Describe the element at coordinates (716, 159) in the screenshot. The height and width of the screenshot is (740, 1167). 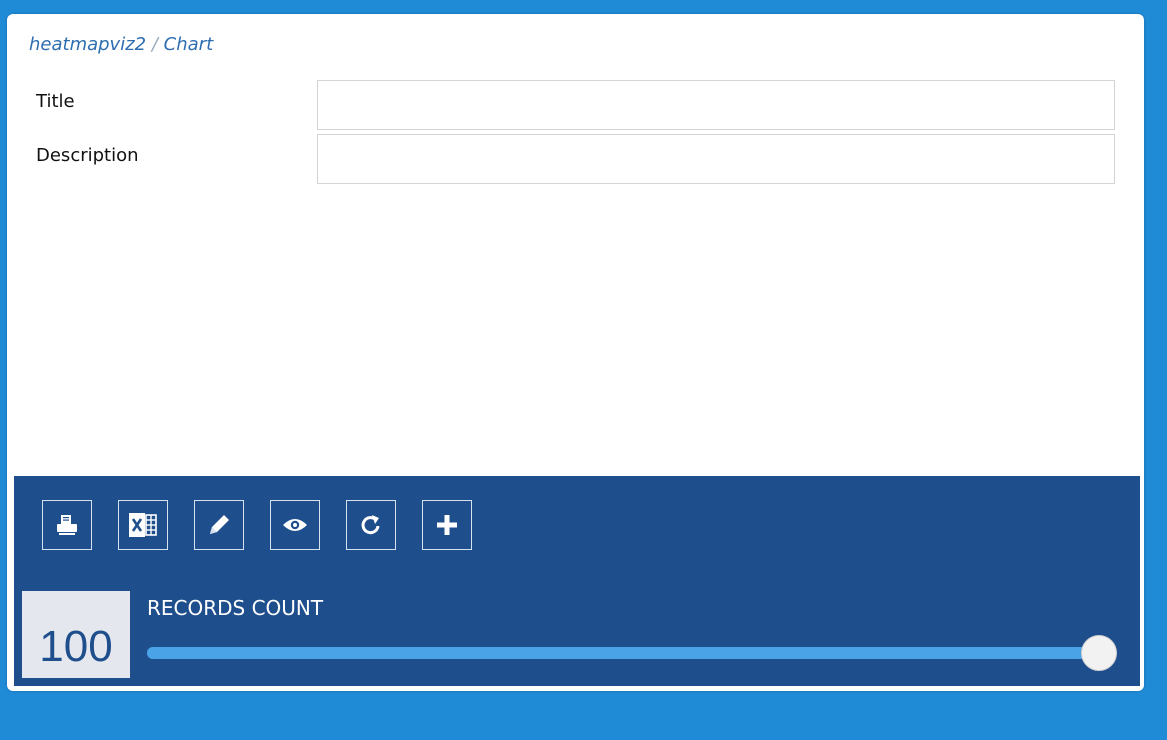
I see `description-input` at that location.